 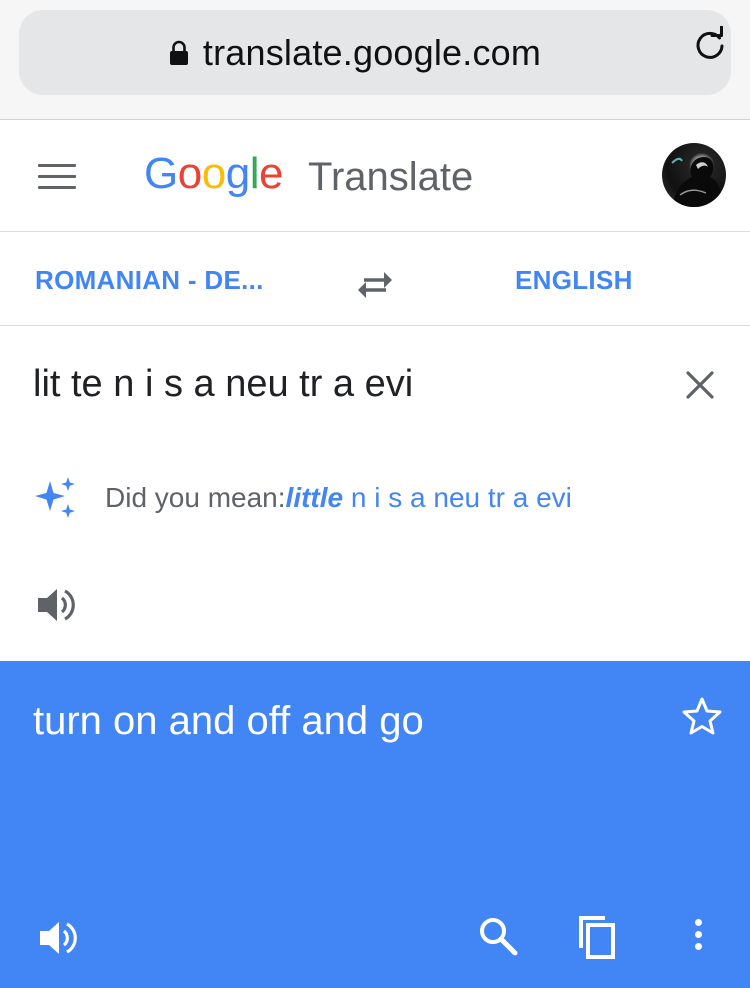 I want to click on suggested-word: little, so click(x=314, y=497).